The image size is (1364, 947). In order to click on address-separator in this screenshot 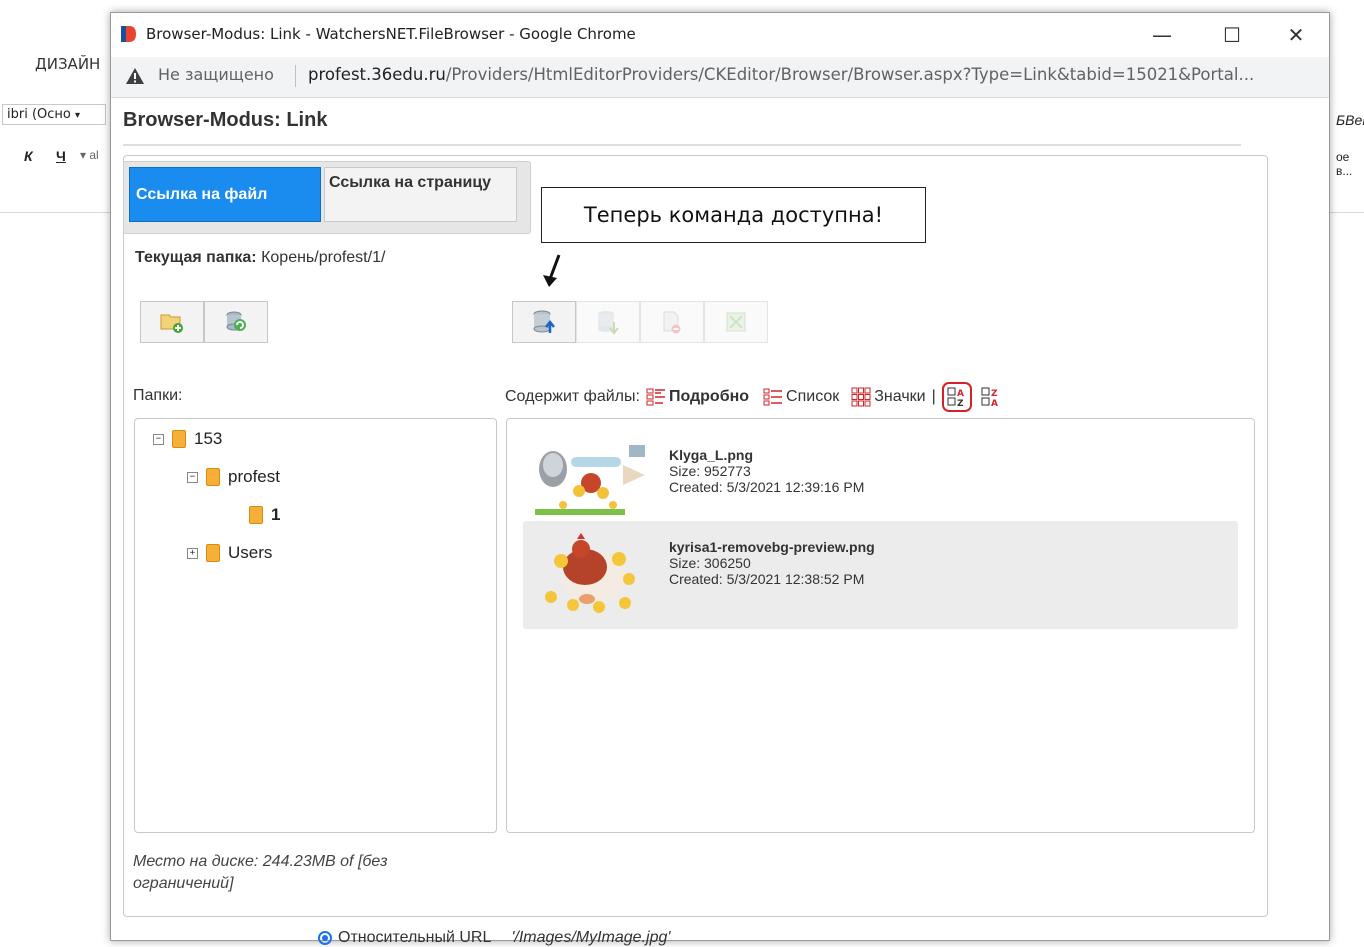, I will do `click(295, 76)`.